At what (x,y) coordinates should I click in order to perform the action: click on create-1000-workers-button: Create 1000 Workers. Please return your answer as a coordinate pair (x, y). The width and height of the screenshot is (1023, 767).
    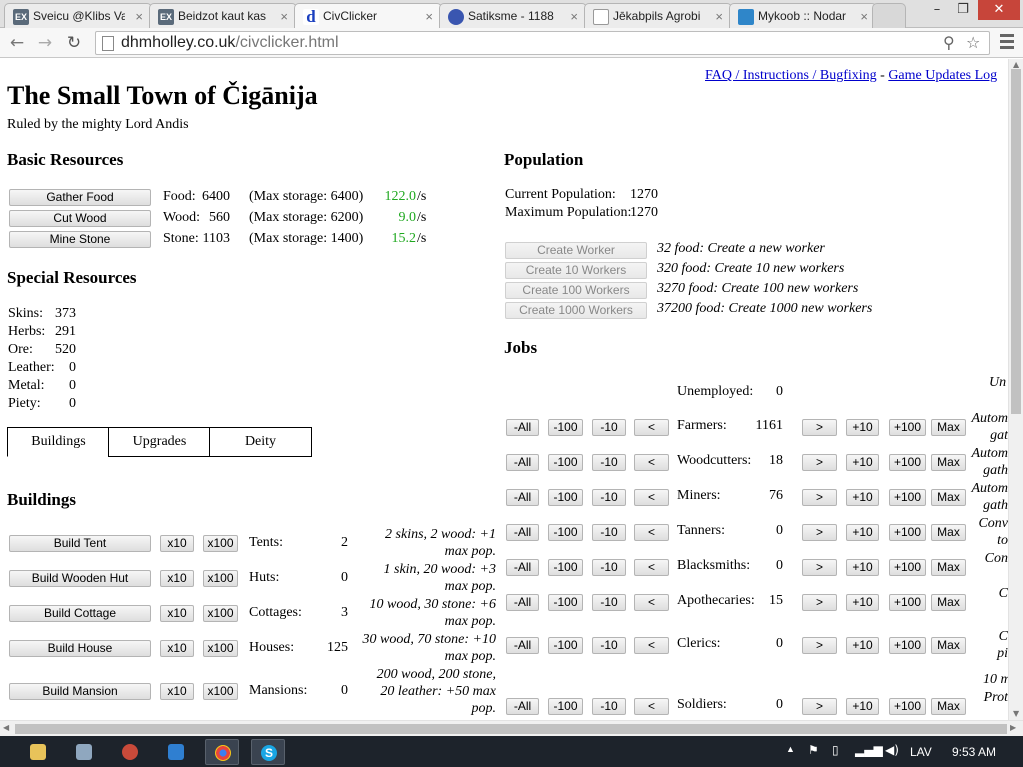
    Looking at the image, I should click on (576, 310).